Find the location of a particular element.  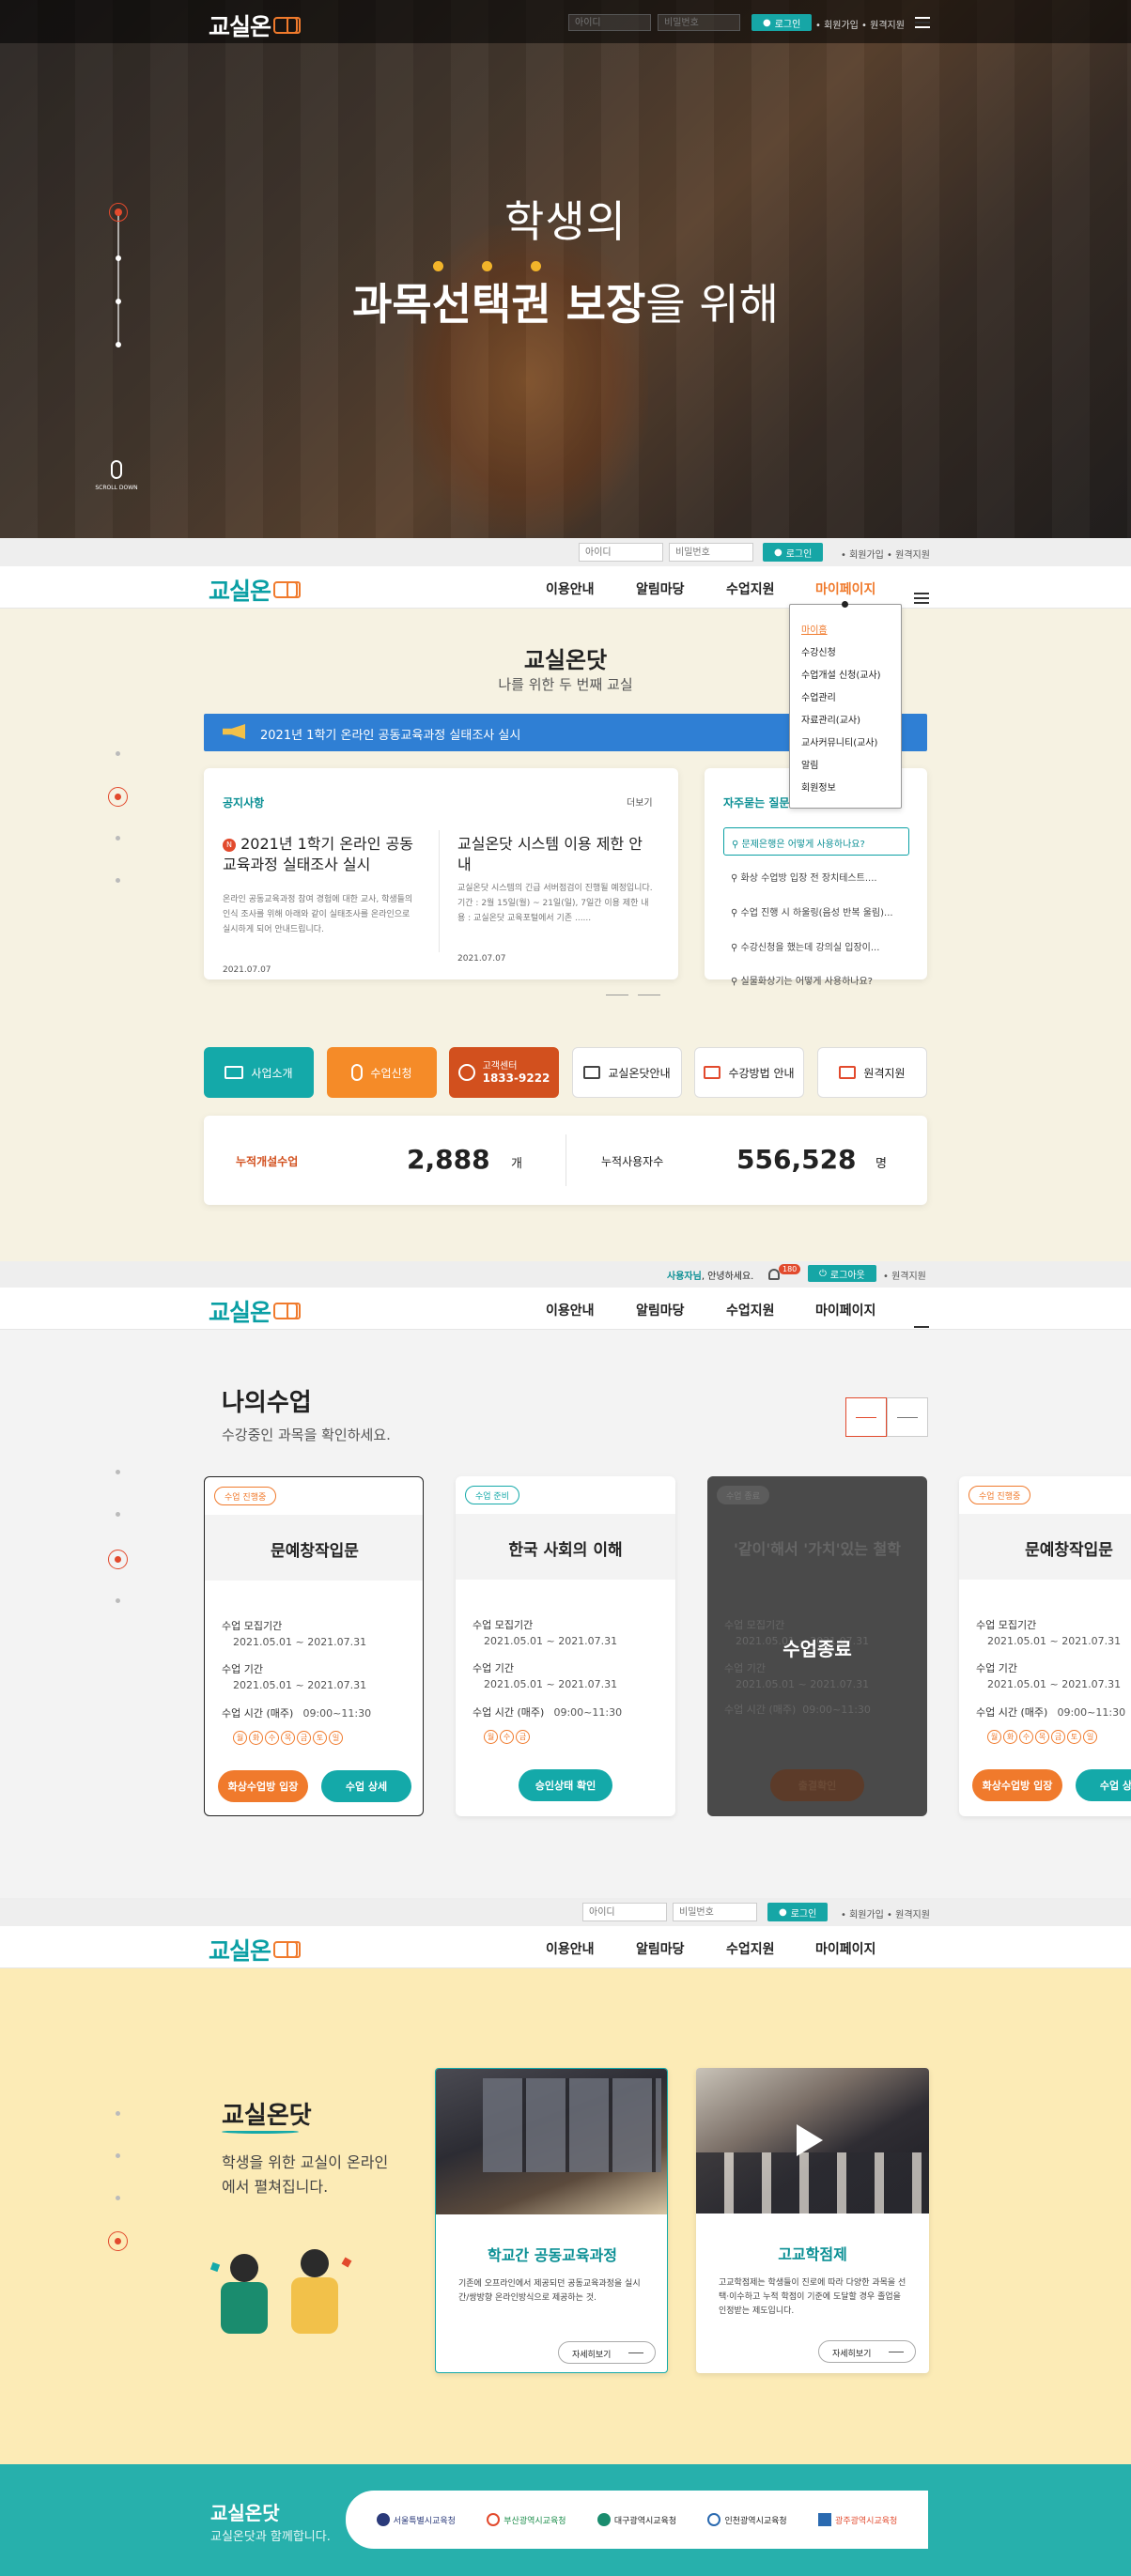

dropdown-item-home: 마이홈 is located at coordinates (814, 629).